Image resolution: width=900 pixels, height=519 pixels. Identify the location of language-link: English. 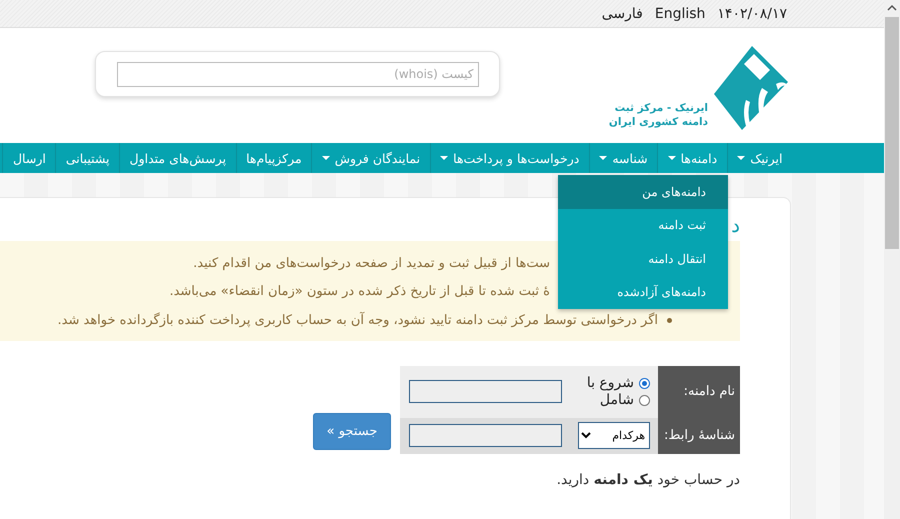
(680, 14).